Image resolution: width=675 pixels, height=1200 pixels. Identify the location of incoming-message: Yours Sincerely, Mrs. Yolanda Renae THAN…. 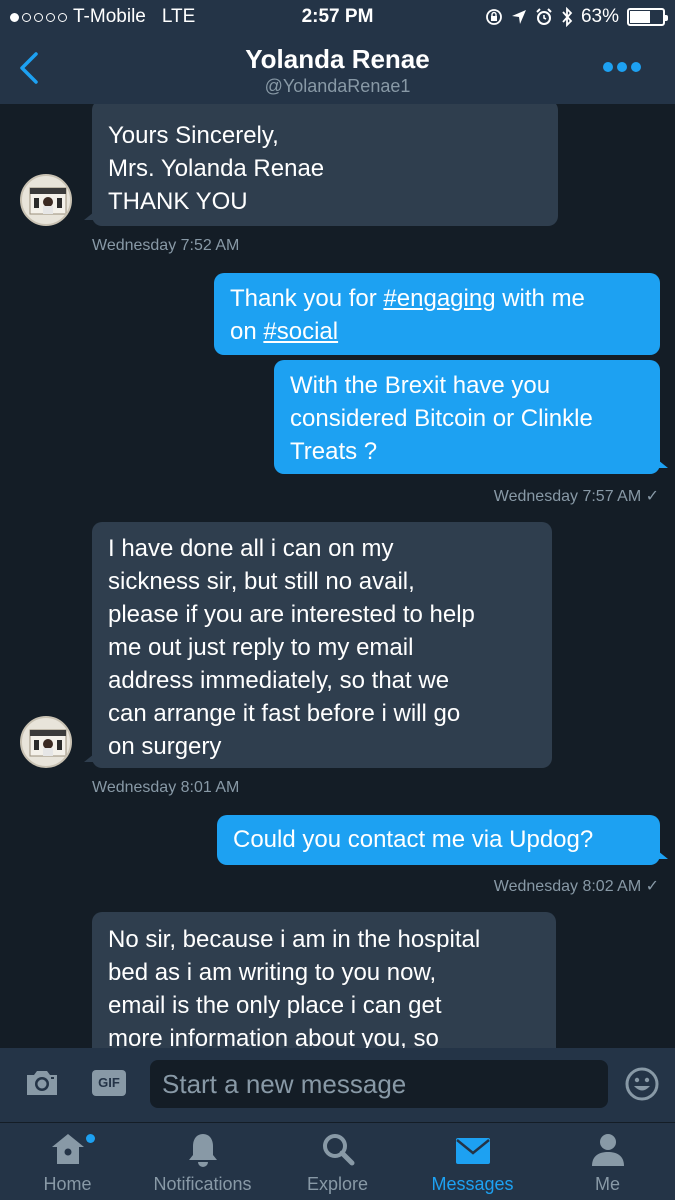
(321, 165).